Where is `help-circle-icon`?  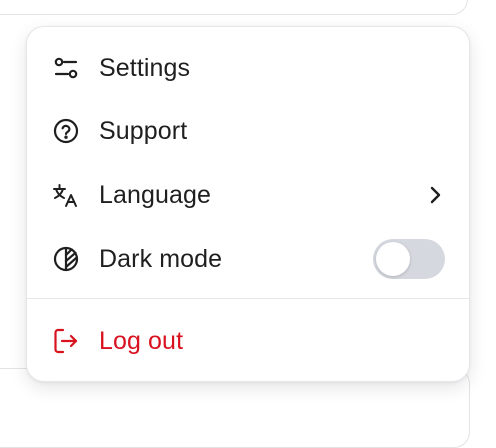
help-circle-icon is located at coordinates (66, 131).